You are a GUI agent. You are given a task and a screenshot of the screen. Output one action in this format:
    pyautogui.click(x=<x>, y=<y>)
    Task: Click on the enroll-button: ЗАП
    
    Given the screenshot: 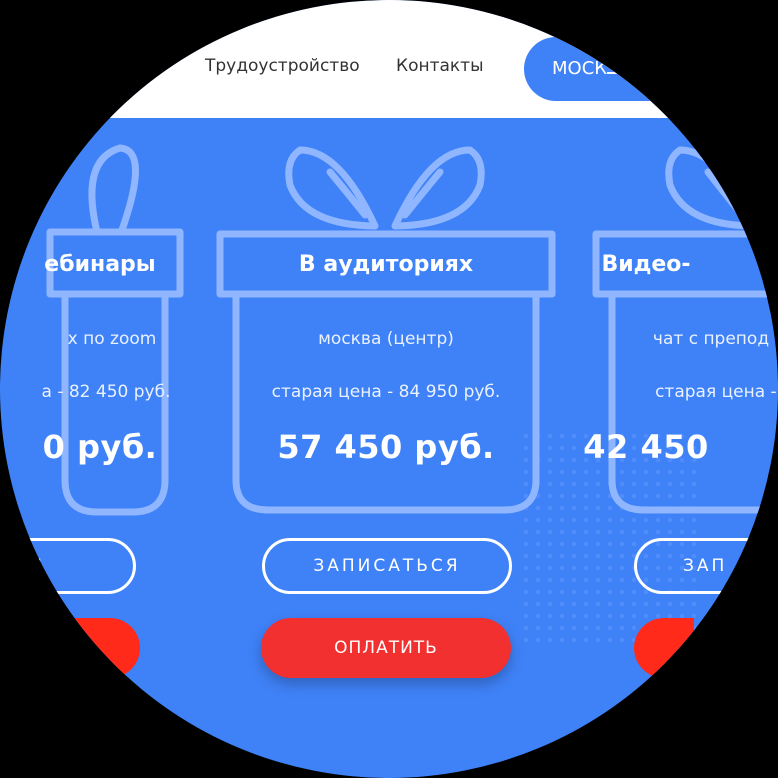 What is the action you would take?
    pyautogui.click(x=706, y=566)
    